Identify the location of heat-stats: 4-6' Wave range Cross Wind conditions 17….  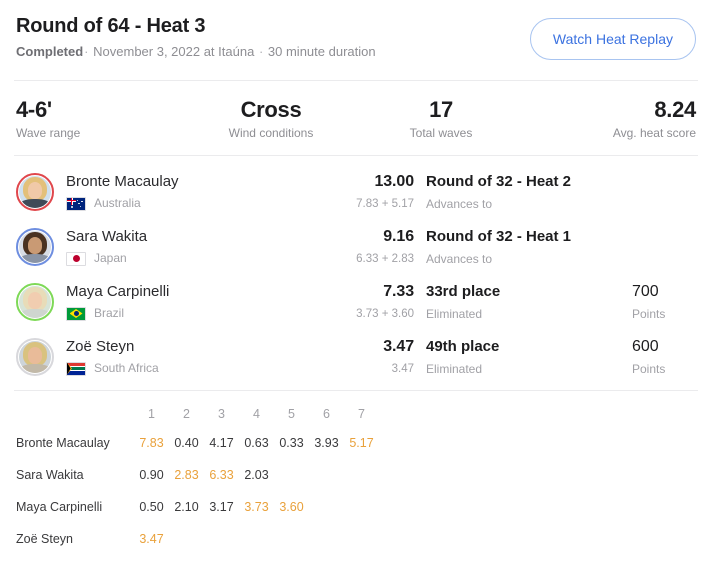
(356, 118).